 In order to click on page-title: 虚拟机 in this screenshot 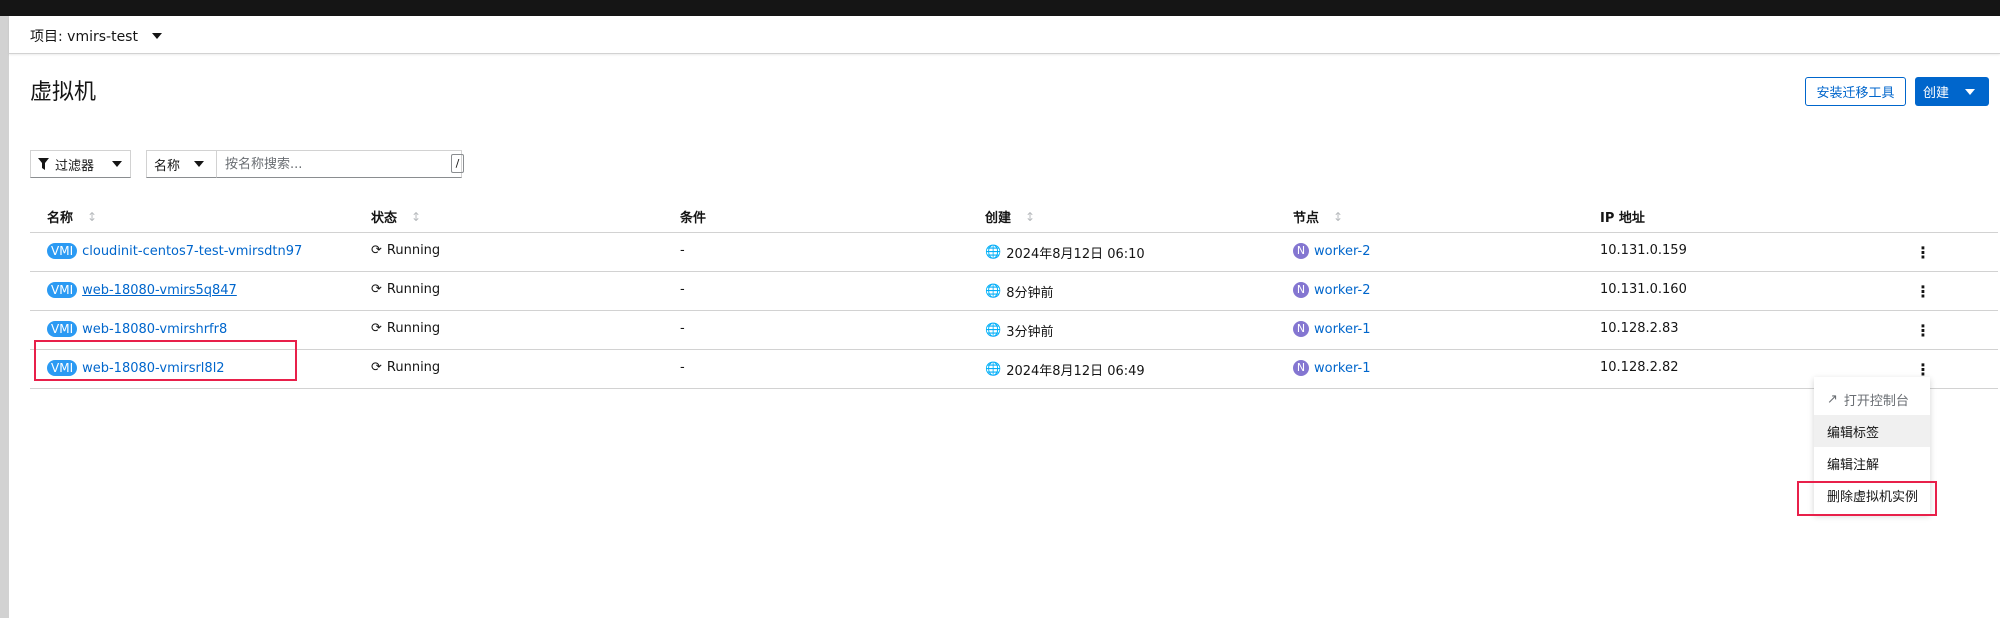, I will do `click(63, 92)`.